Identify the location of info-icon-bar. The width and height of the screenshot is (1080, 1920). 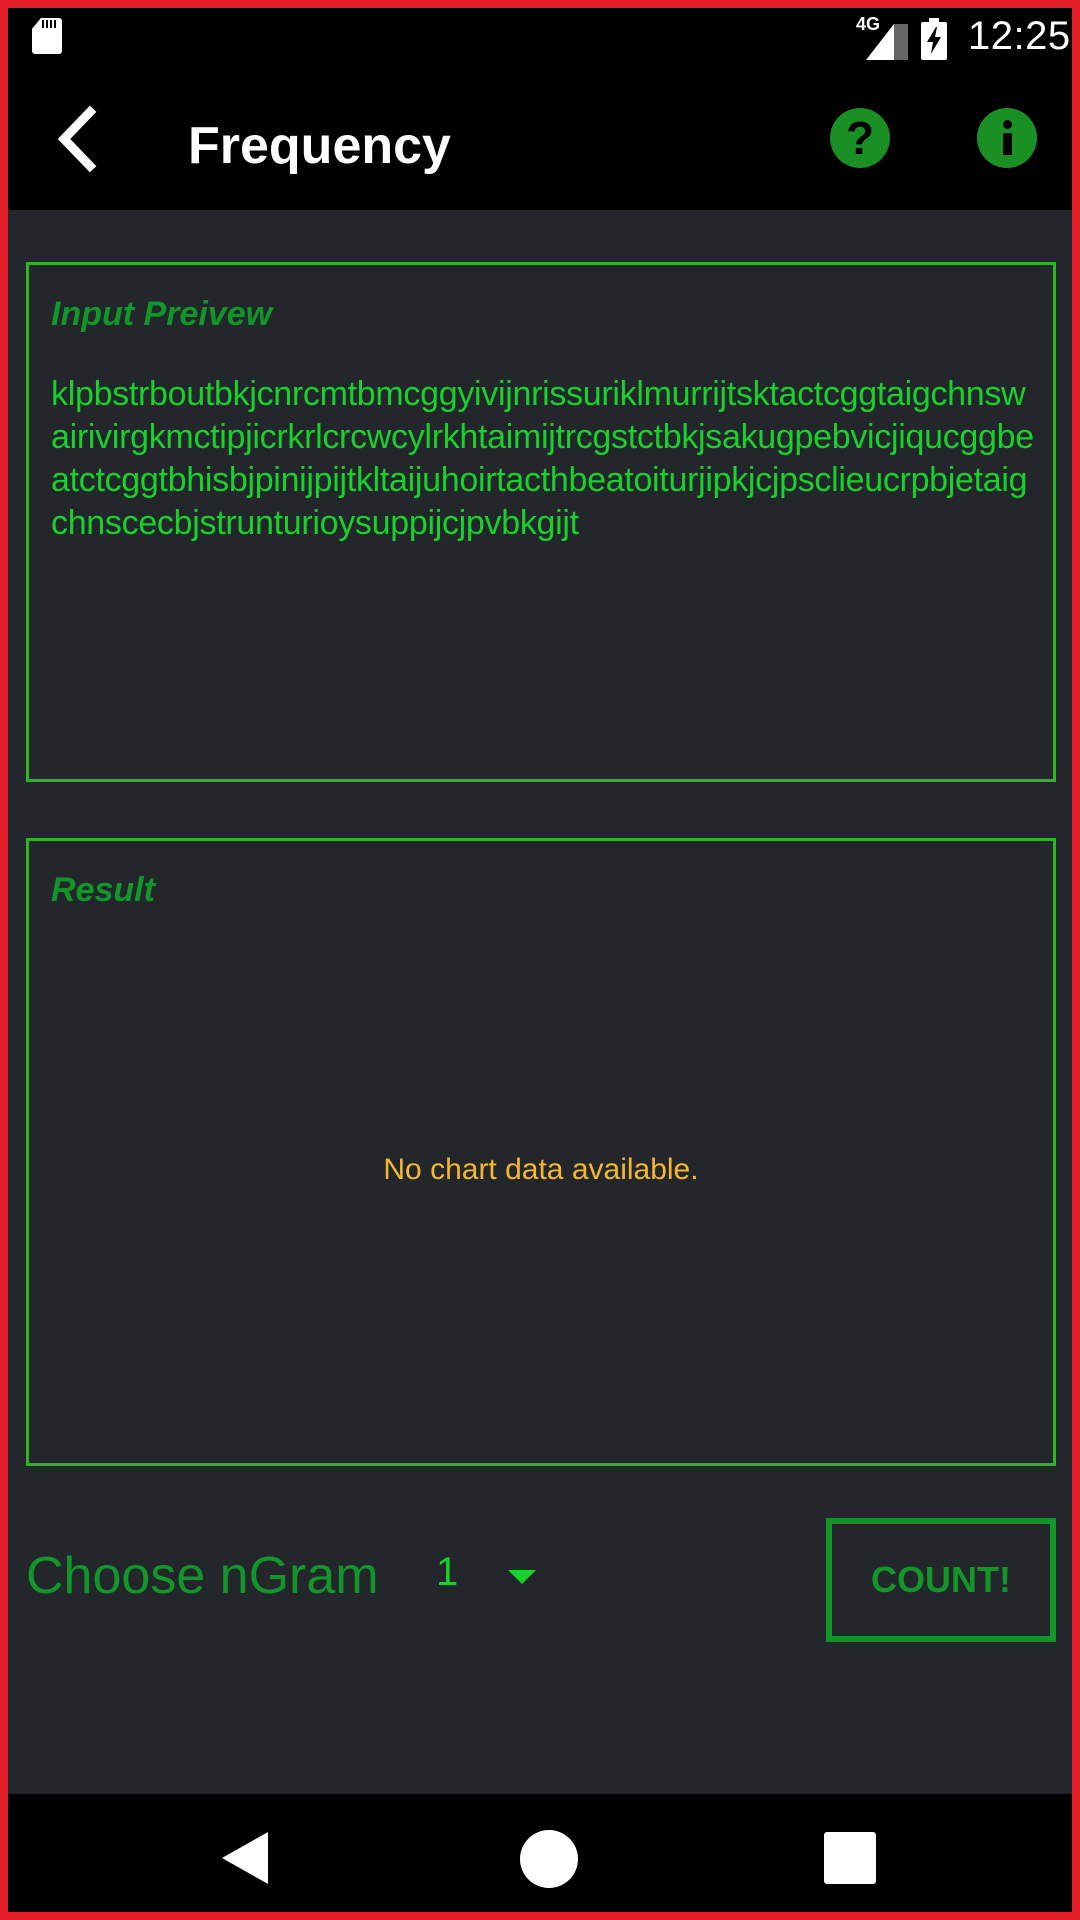
(1007, 144).